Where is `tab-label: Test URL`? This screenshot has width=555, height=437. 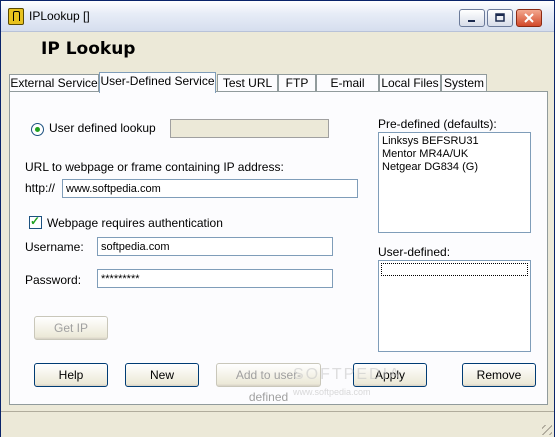 tab-label: Test URL is located at coordinates (247, 83).